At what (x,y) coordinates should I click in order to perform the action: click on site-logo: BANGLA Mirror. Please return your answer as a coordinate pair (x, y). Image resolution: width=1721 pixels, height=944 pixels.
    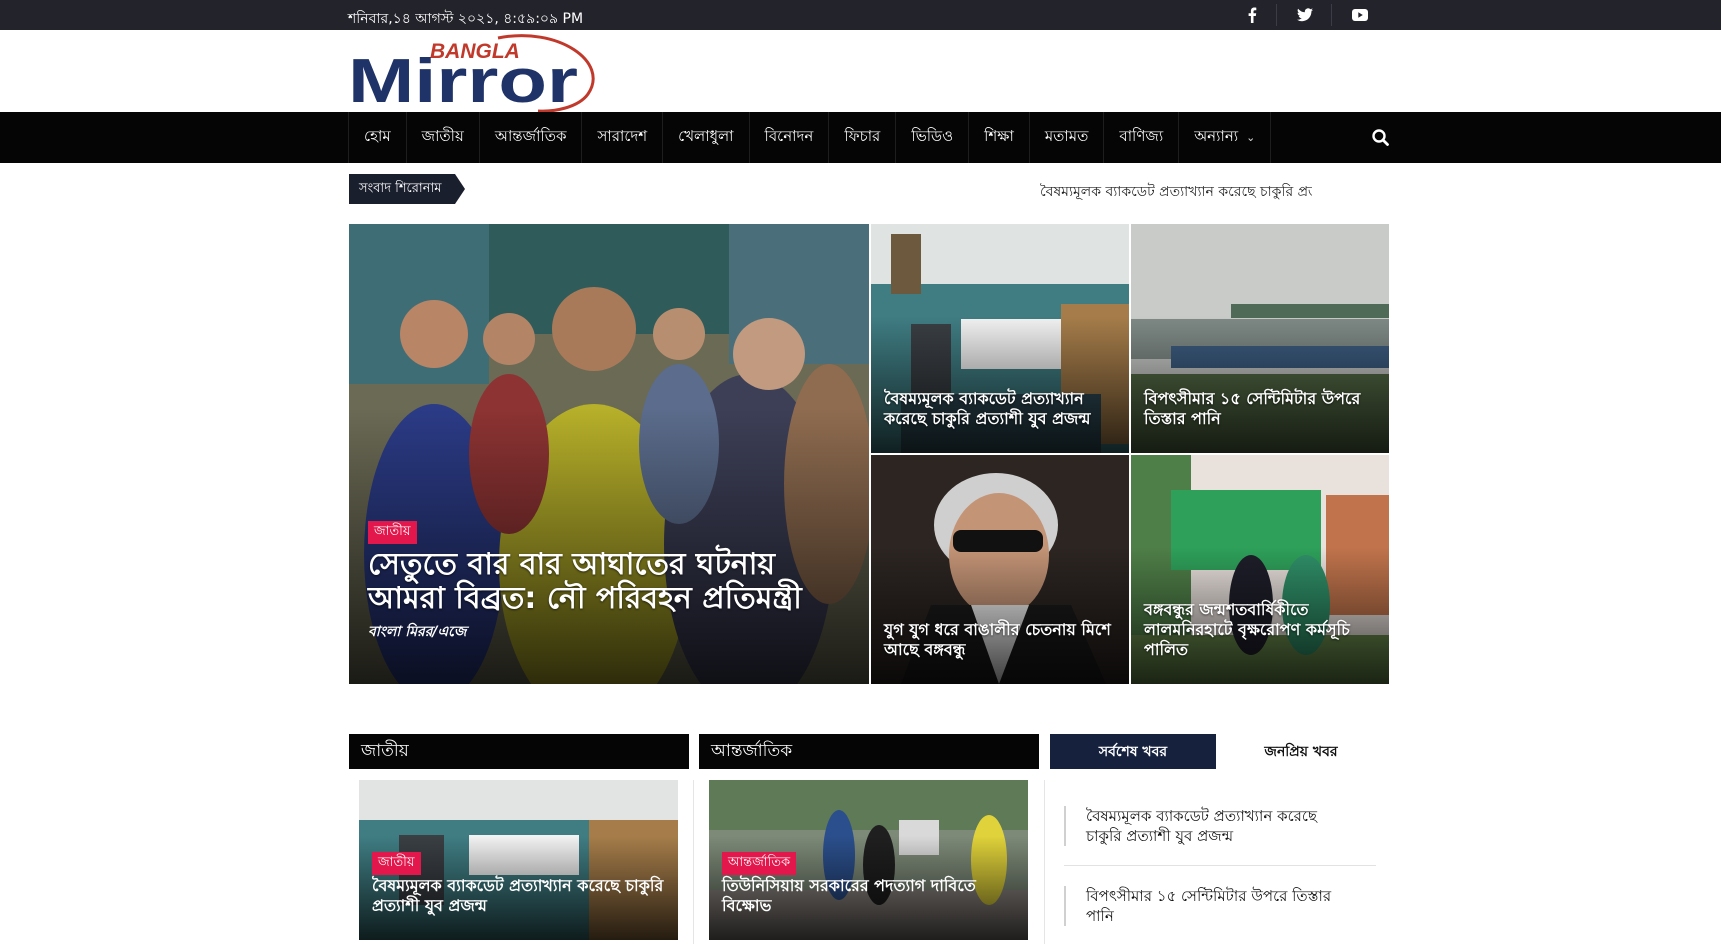
    Looking at the image, I should click on (475, 72).